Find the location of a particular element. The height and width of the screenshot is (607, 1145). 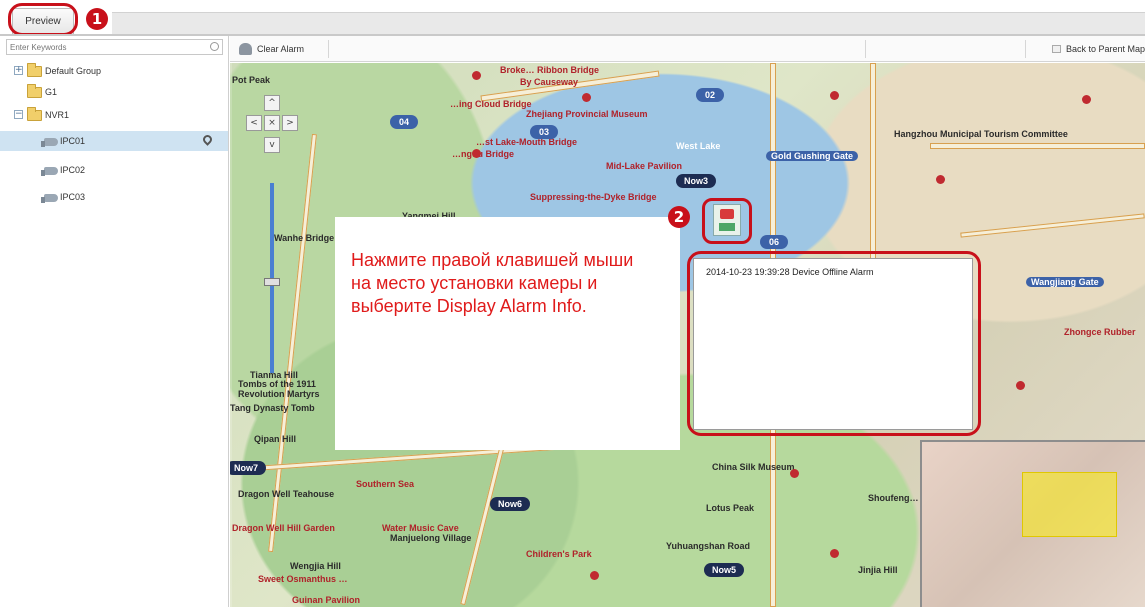

search-box is located at coordinates (114, 47).